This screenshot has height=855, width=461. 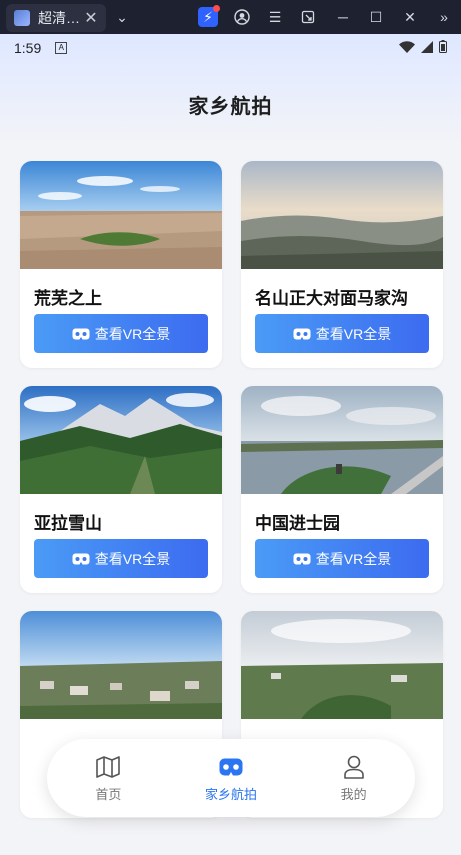 I want to click on bottom-nav: 首页 家乡航拍 我的, so click(x=231, y=778).